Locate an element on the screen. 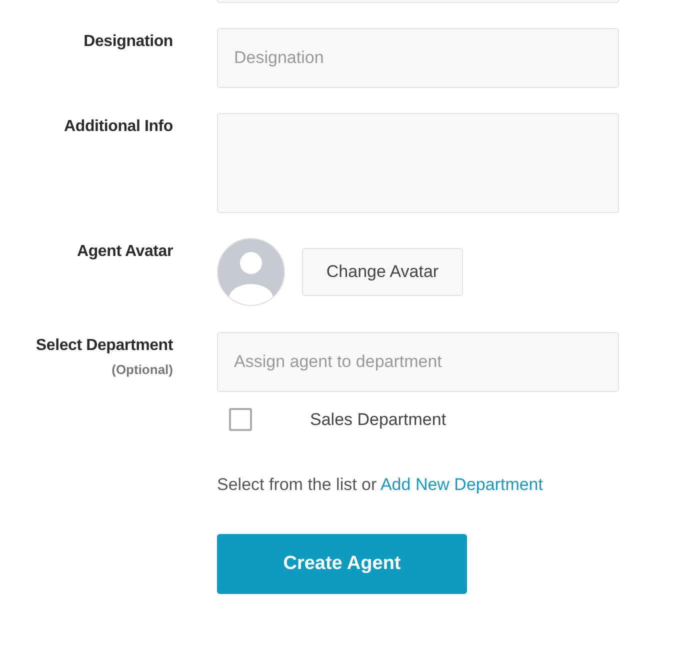  text-area is located at coordinates (418, 163).